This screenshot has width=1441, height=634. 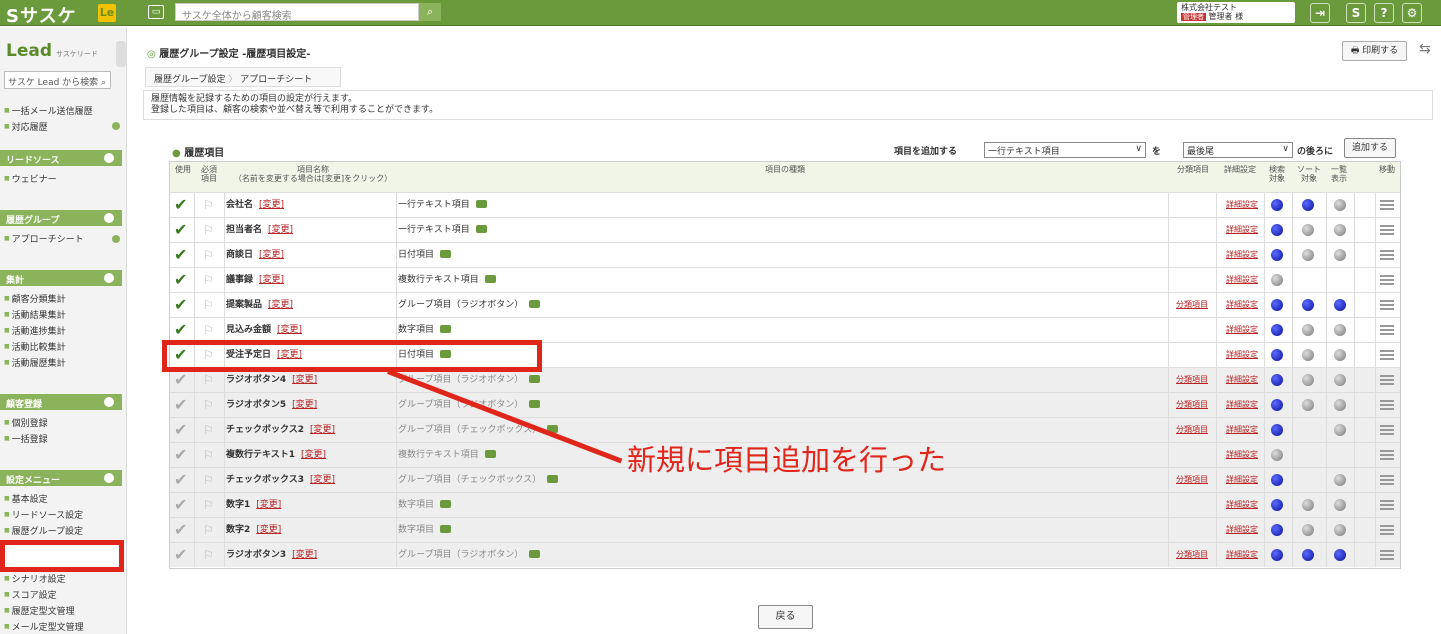 I want to click on sidebar-item: 履歴定型文管理, so click(x=39, y=610).